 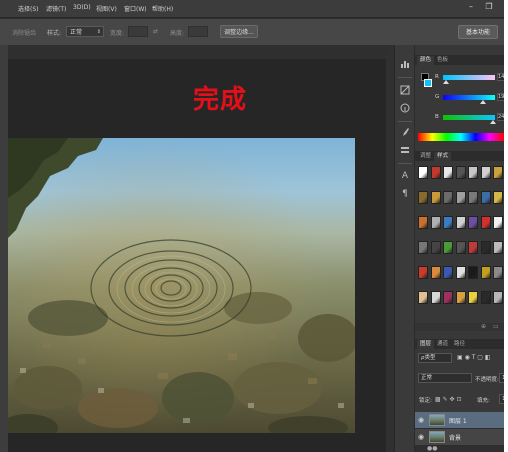 I want to click on document-tab, so click(x=197, y=52).